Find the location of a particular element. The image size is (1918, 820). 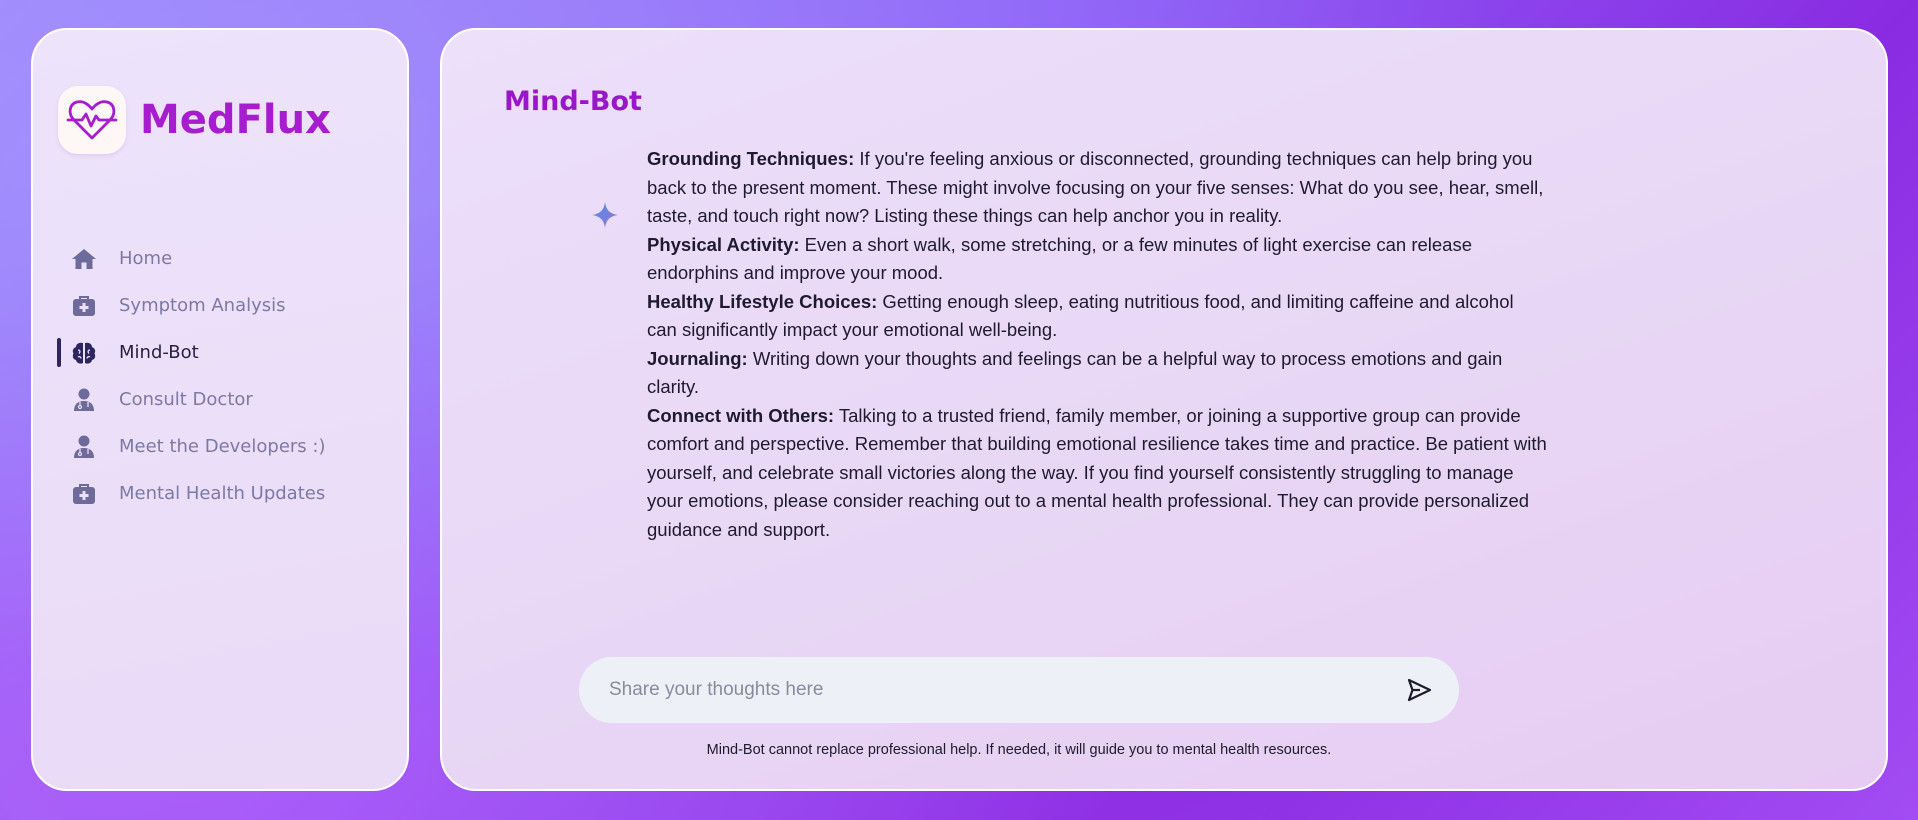

sidebar-item-meet-developers: Meet the Developers :) is located at coordinates (220, 446).